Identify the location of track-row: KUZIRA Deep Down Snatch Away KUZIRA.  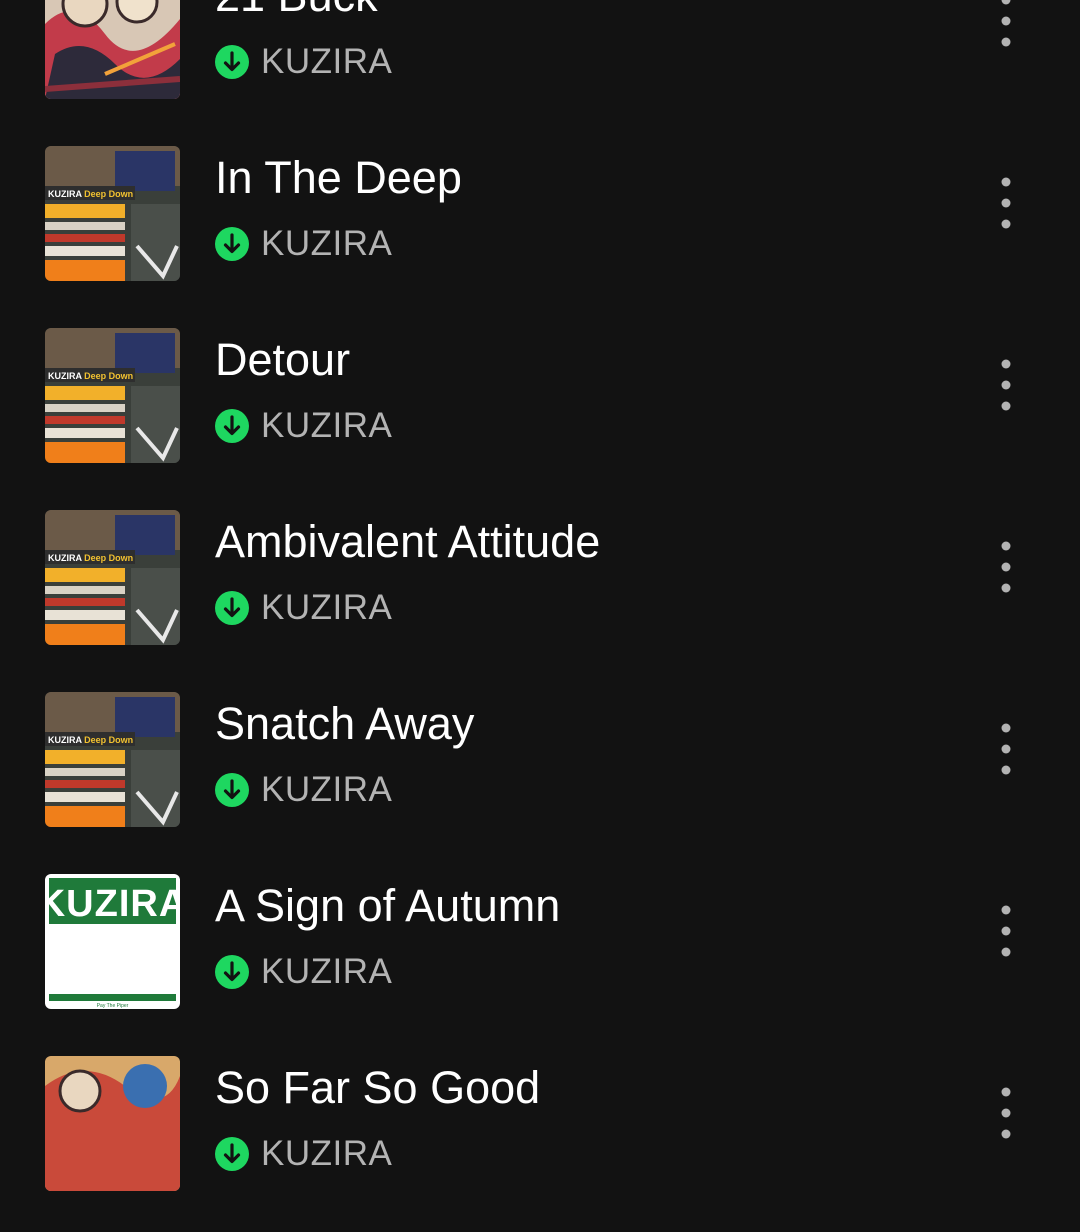
(540, 777).